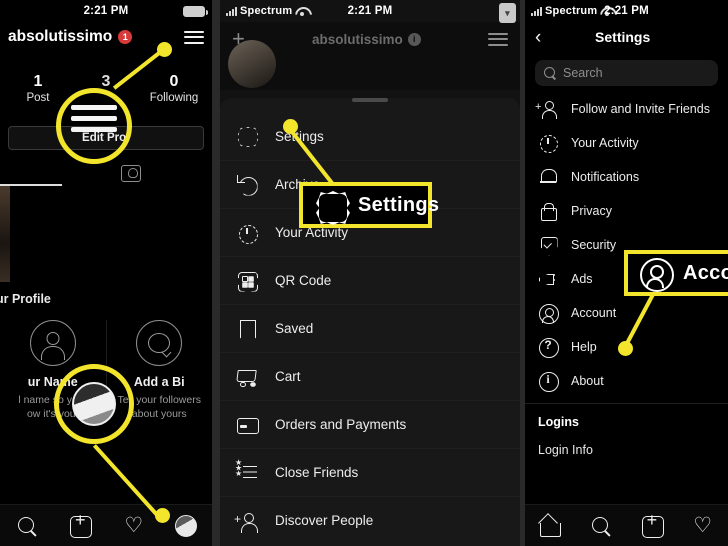 The height and width of the screenshot is (546, 728). I want to click on settings-item-privacy: Privacy, so click(626, 211).